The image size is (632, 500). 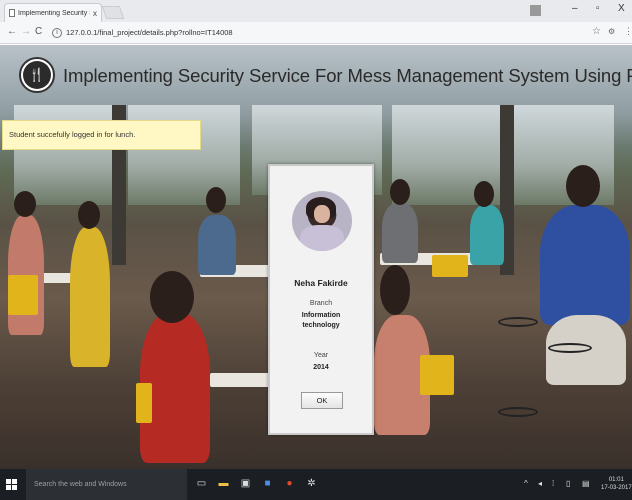 What do you see at coordinates (12, 31) in the screenshot?
I see `back-arrow-icon: ←` at bounding box center [12, 31].